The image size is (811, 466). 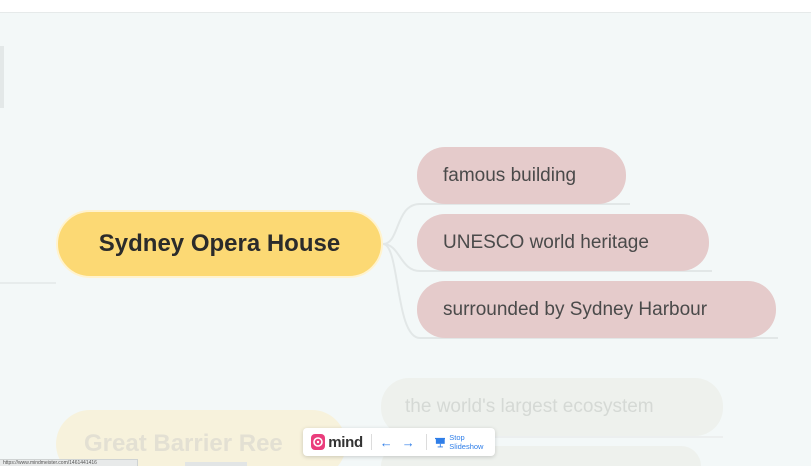 I want to click on next-slide-button: →, so click(x=408, y=442).